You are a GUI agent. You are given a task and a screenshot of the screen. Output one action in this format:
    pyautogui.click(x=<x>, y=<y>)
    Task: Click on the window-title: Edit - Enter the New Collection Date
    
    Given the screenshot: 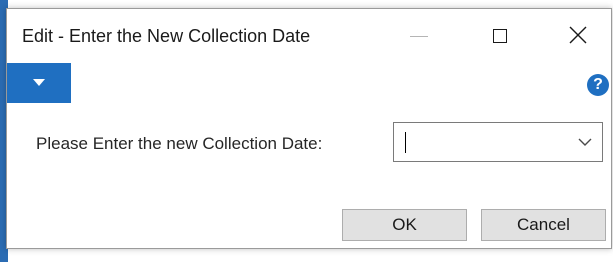 What is the action you would take?
    pyautogui.click(x=166, y=36)
    